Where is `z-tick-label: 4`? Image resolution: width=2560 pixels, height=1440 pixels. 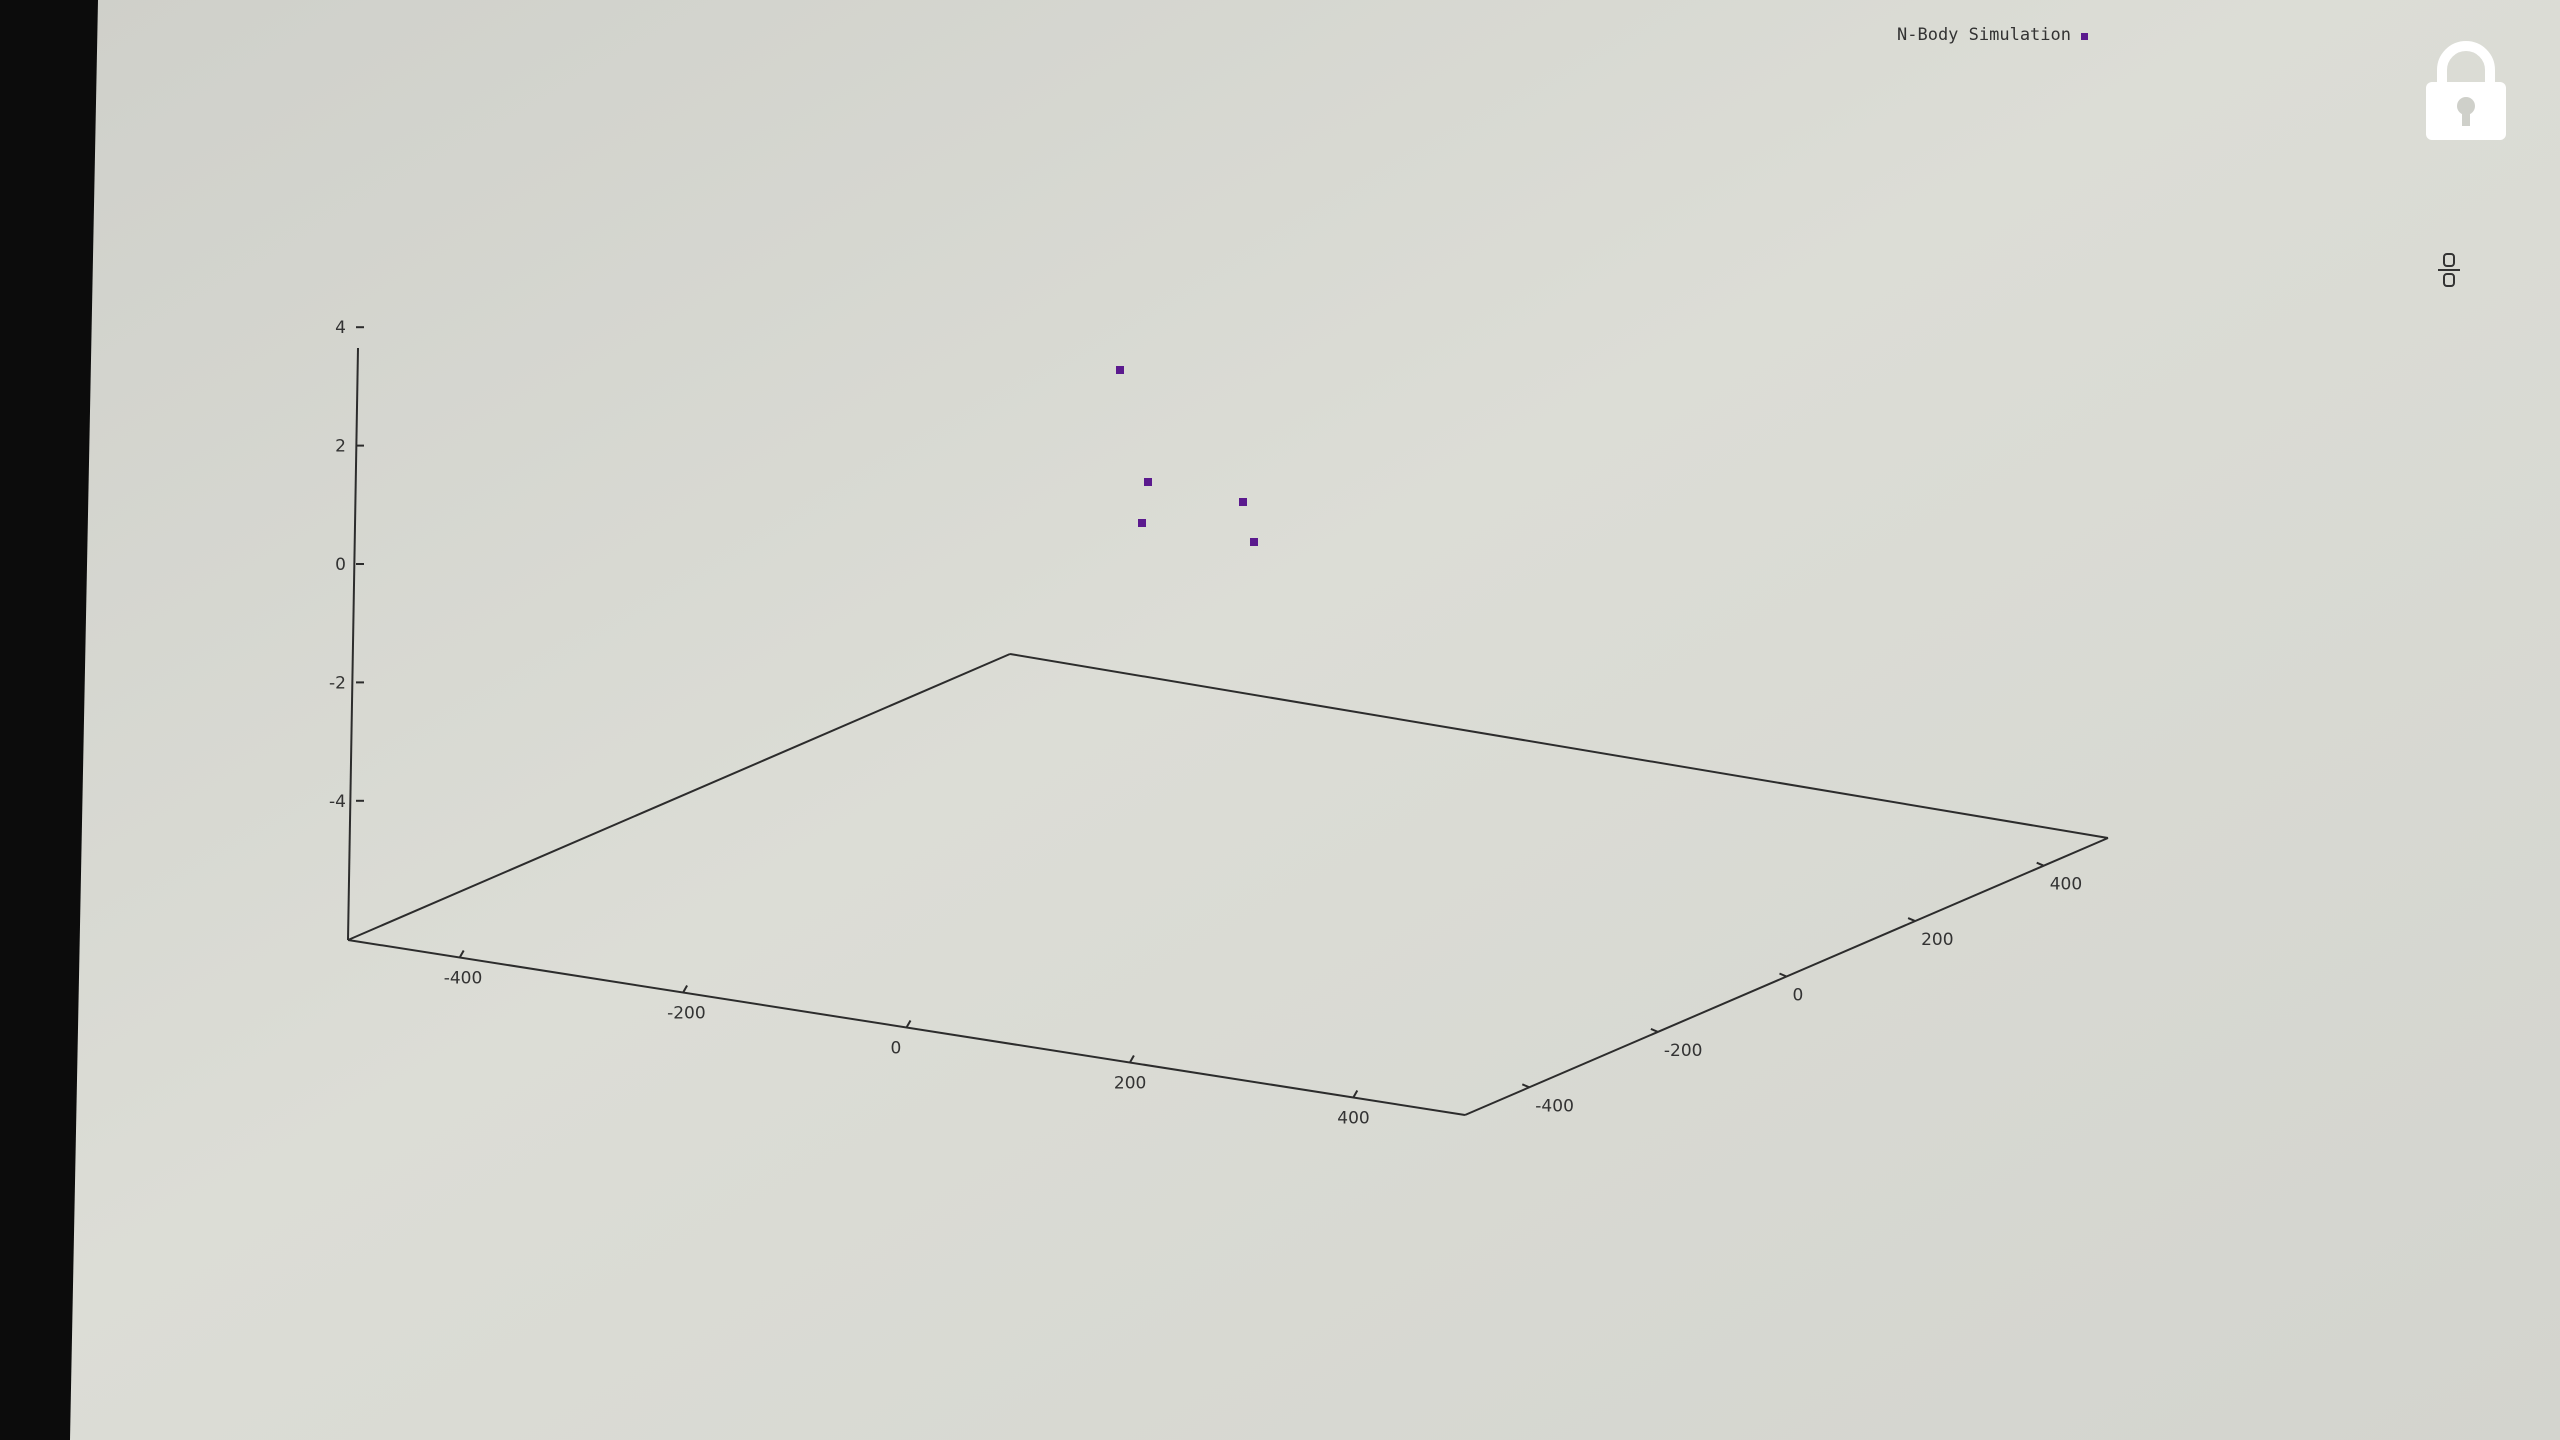 z-tick-label: 4 is located at coordinates (340, 328).